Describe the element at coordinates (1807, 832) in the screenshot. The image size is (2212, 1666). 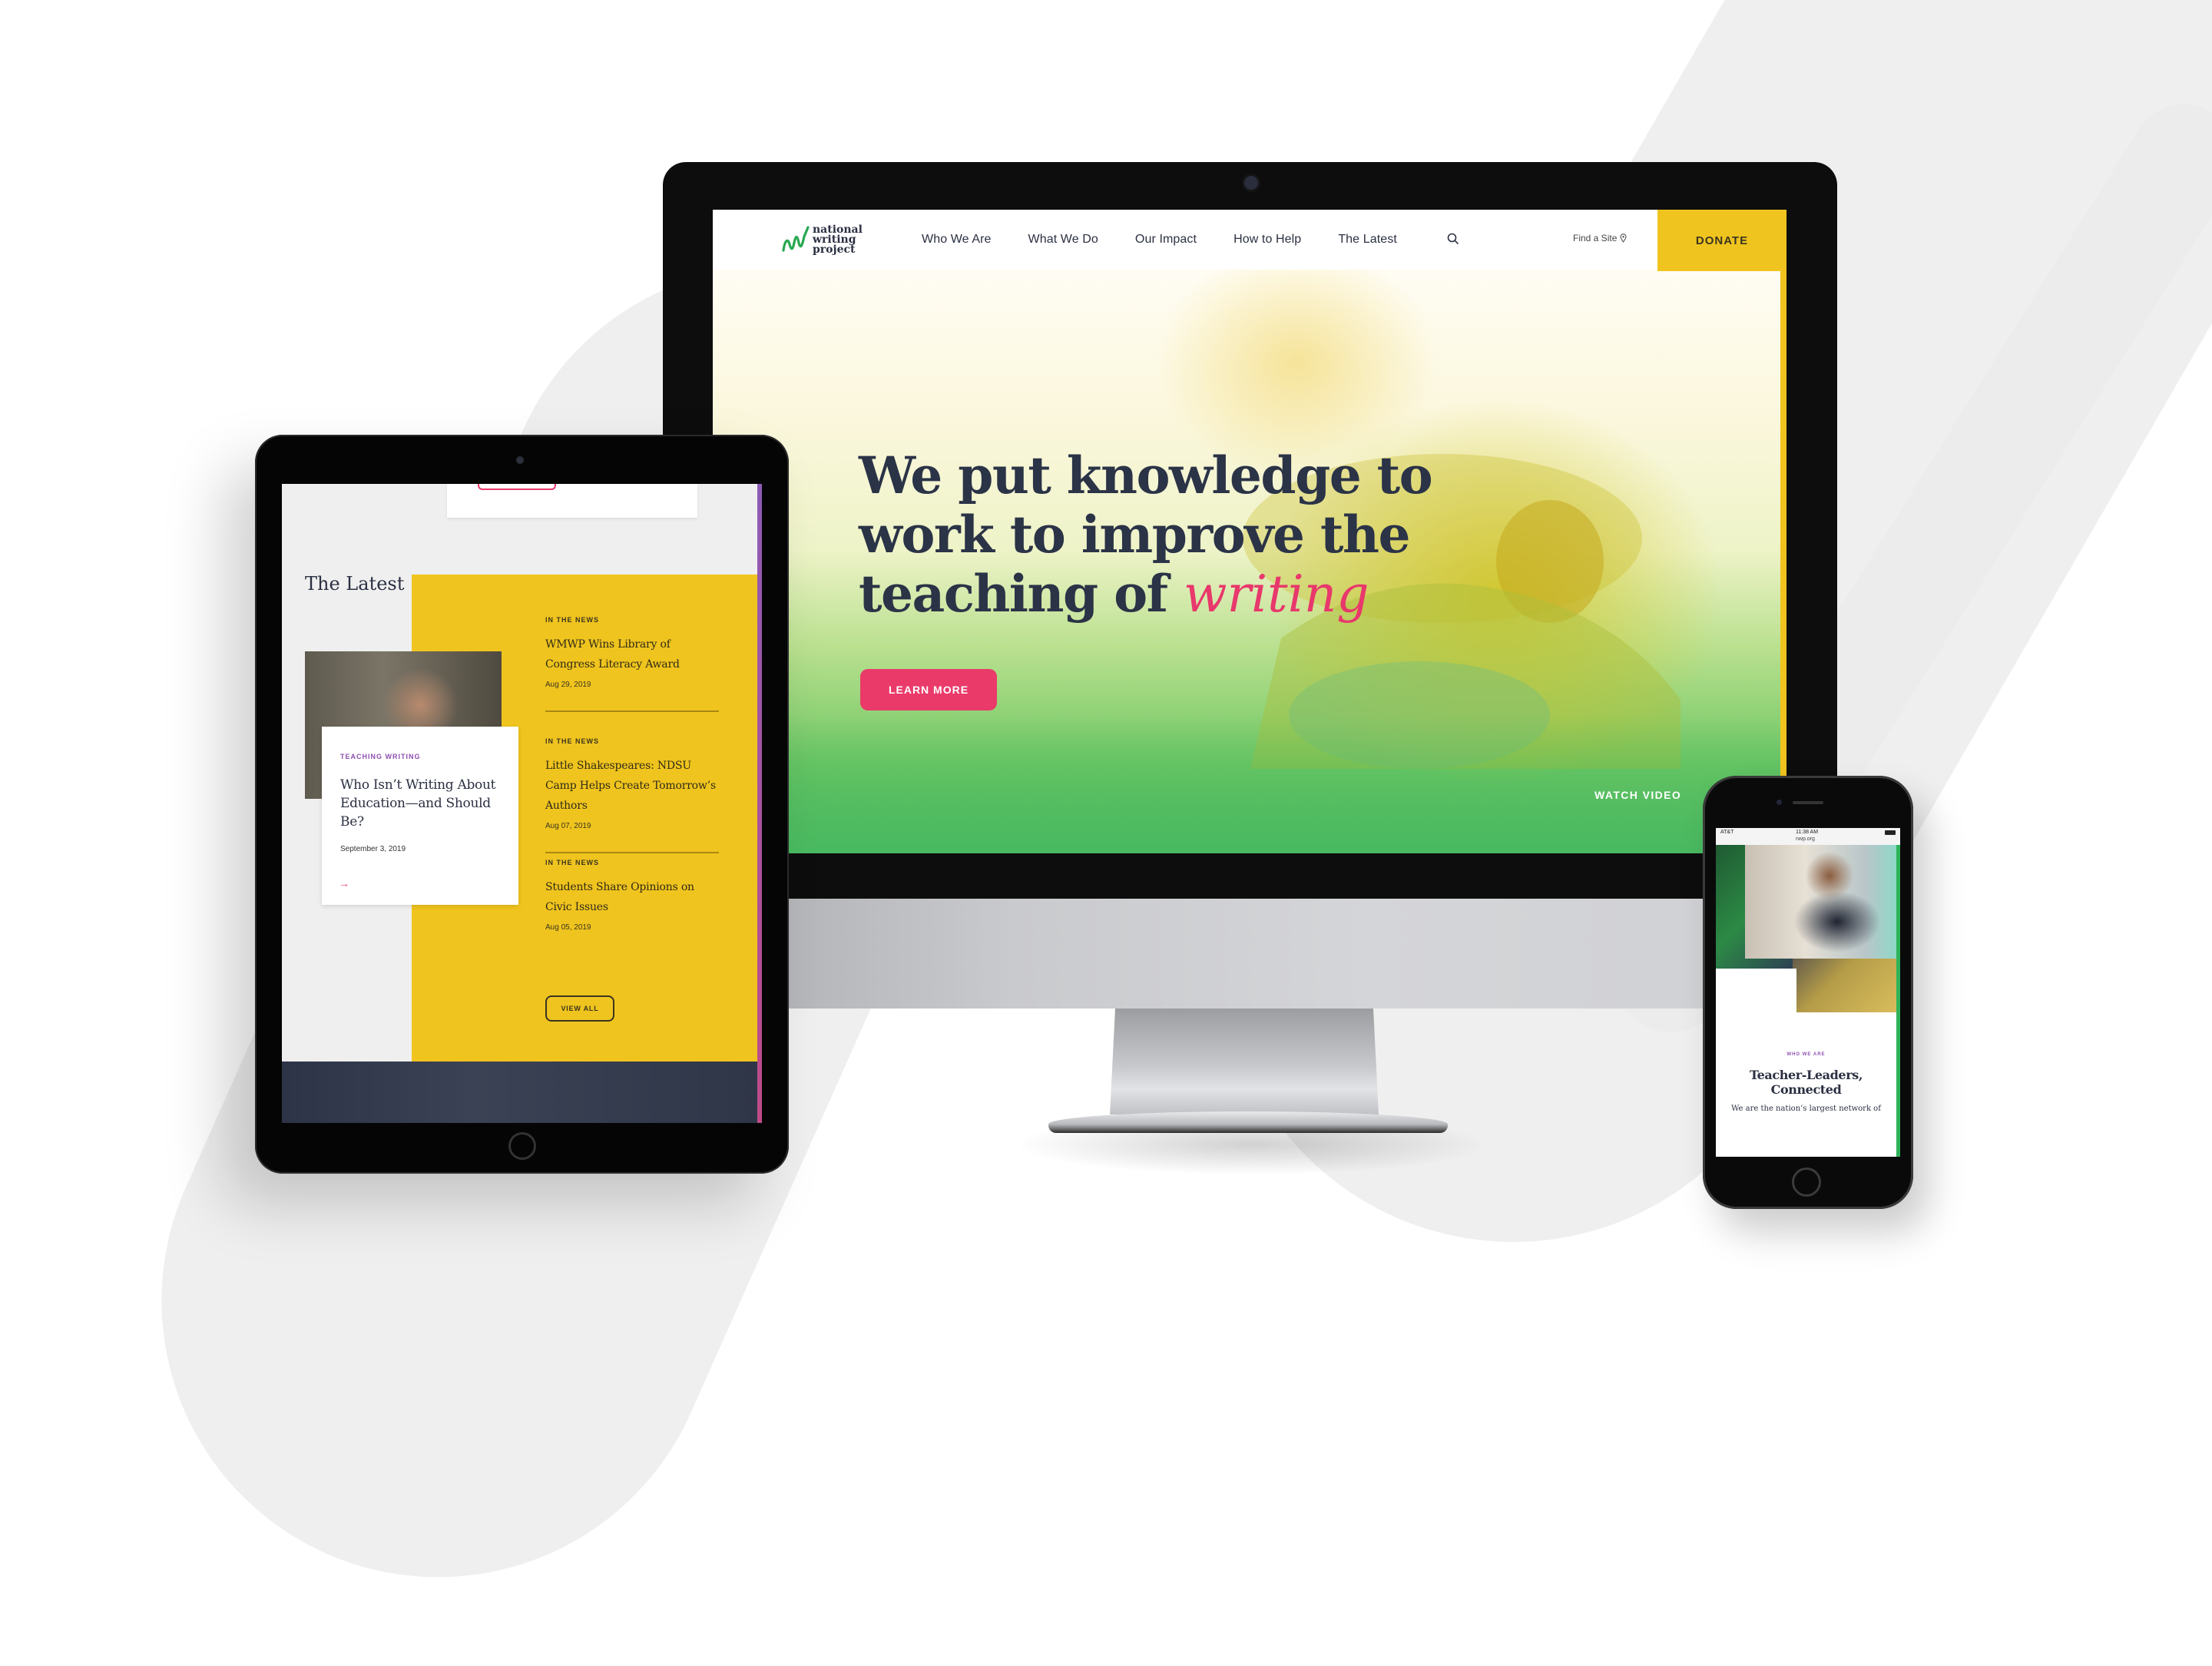
I see `status-time: 11:38 AM` at that location.